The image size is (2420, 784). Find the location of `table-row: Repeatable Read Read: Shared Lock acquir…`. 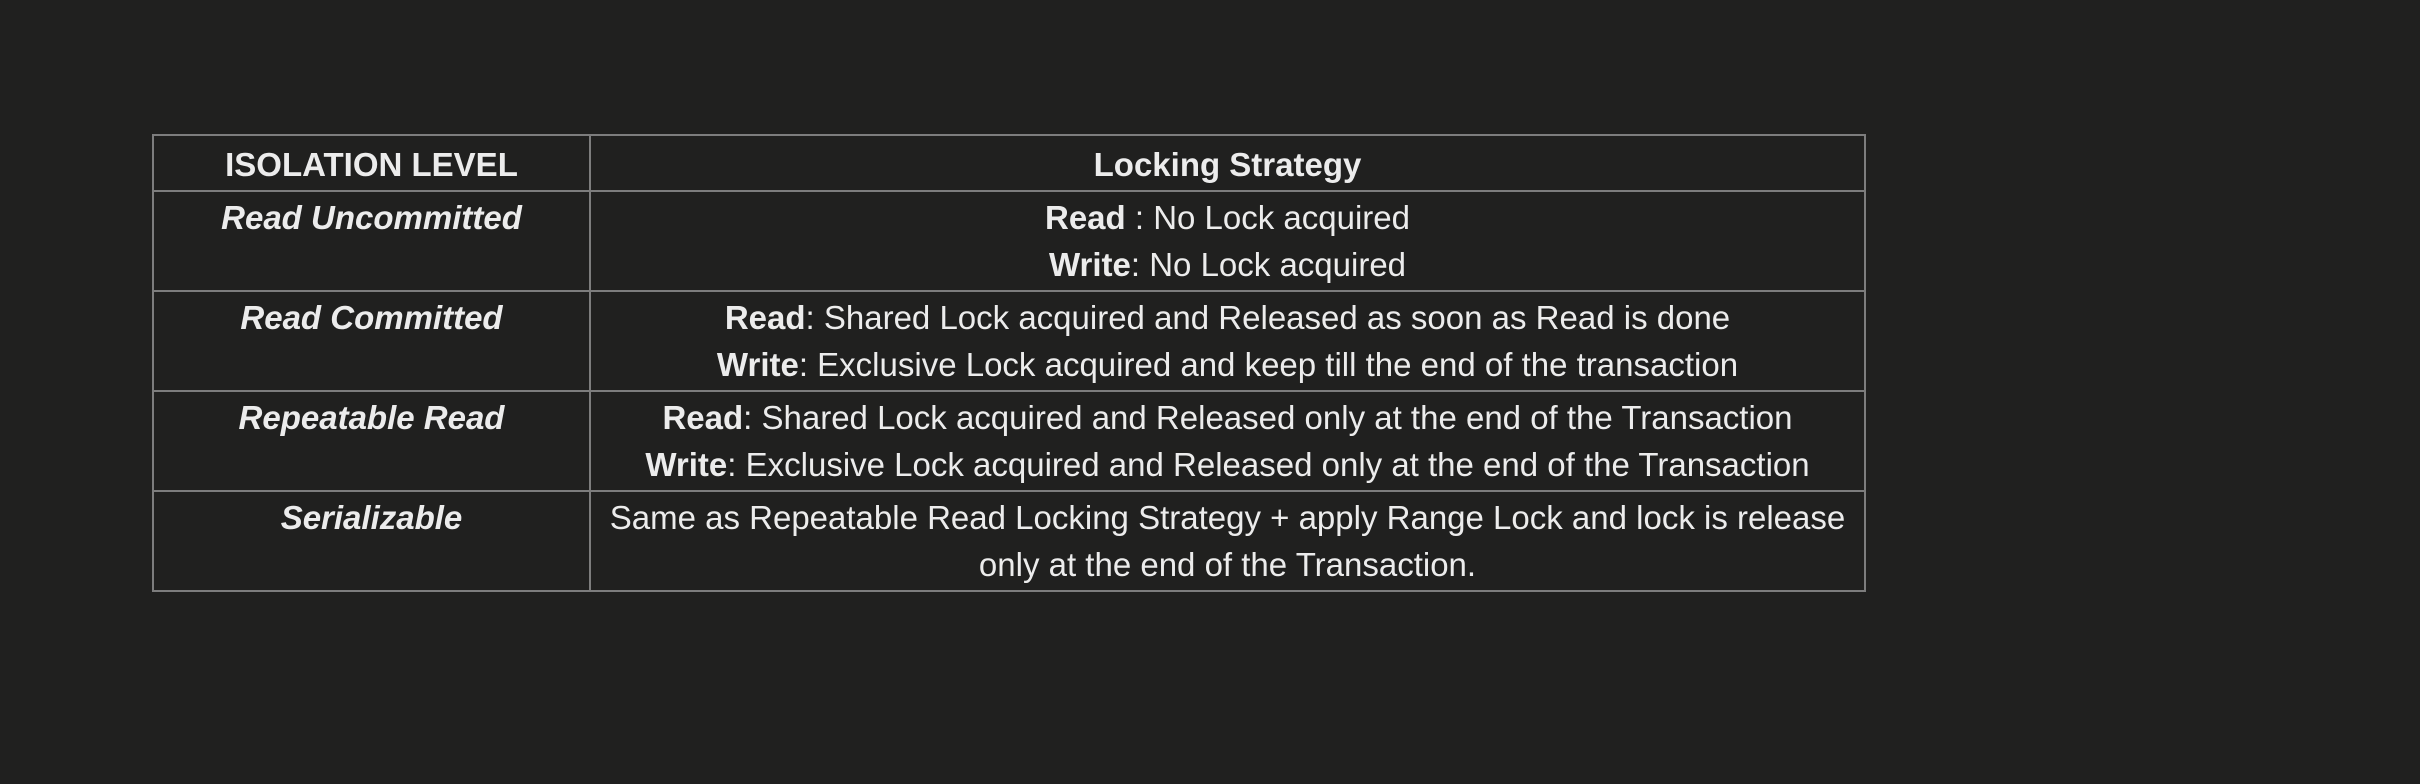

table-row: Repeatable Read Read: Shared Lock acquir… is located at coordinates (1009, 441).